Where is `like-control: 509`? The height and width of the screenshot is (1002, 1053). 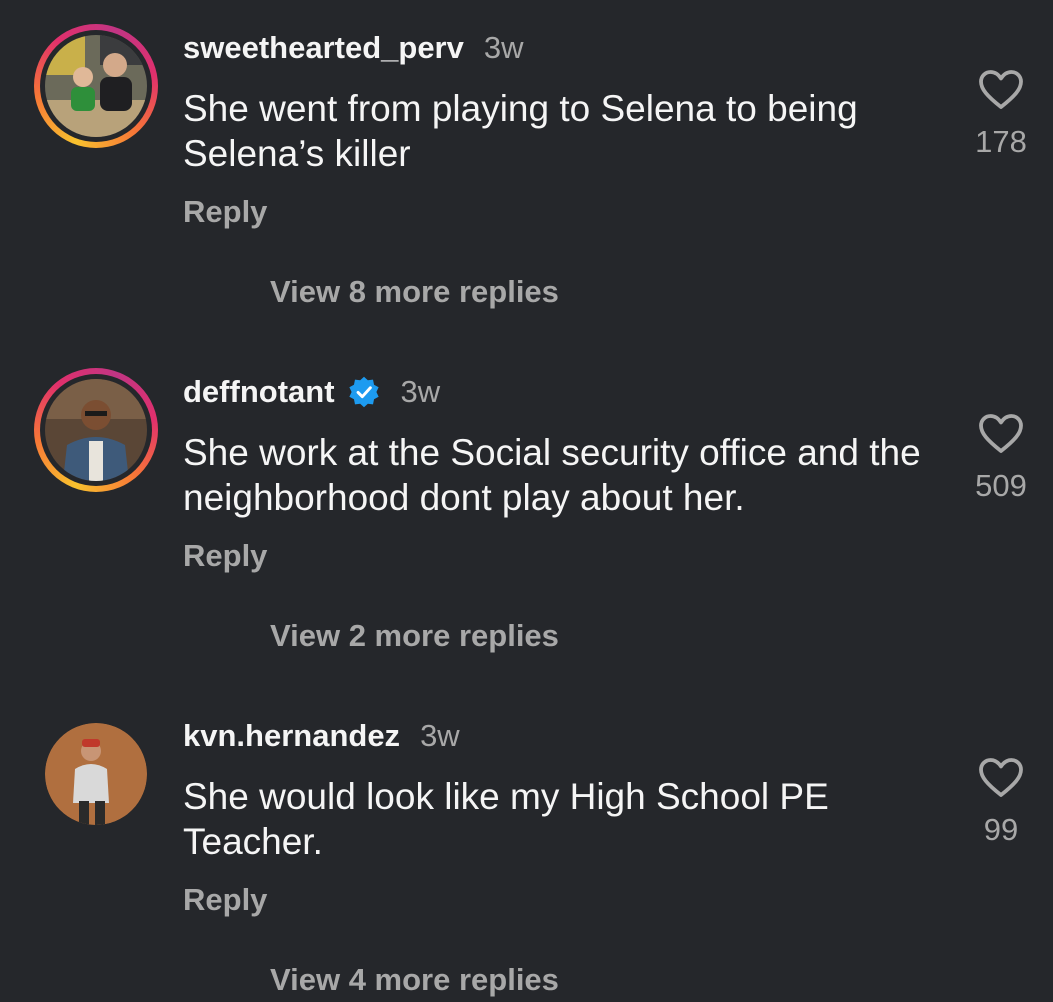
like-control: 509 is located at coordinates (1001, 457).